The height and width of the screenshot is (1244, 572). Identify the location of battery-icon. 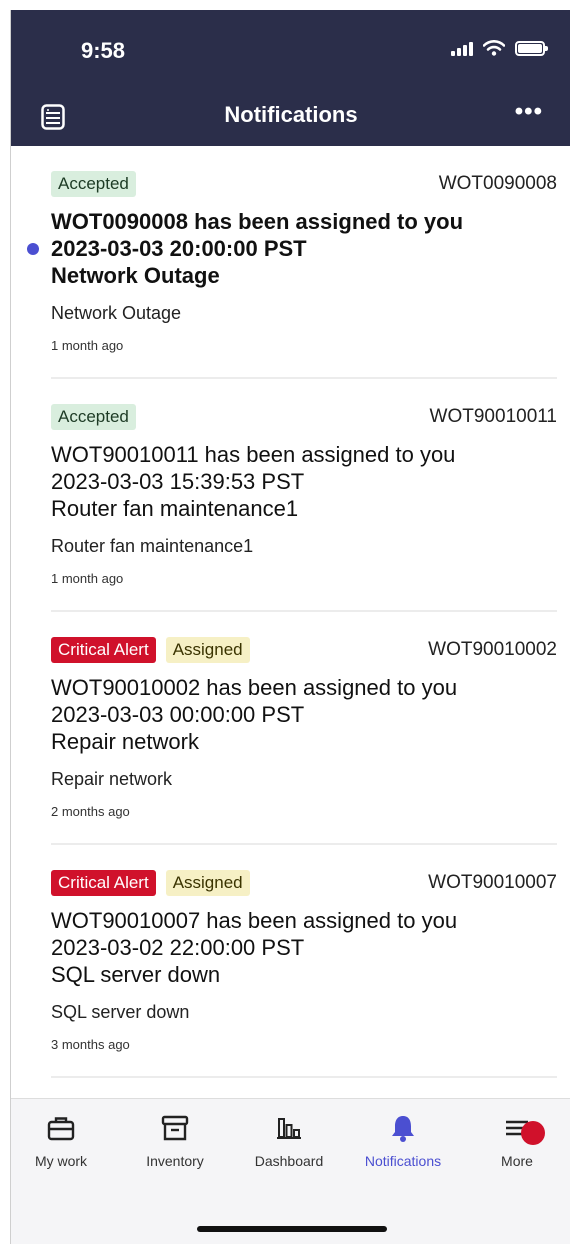
(531, 48).